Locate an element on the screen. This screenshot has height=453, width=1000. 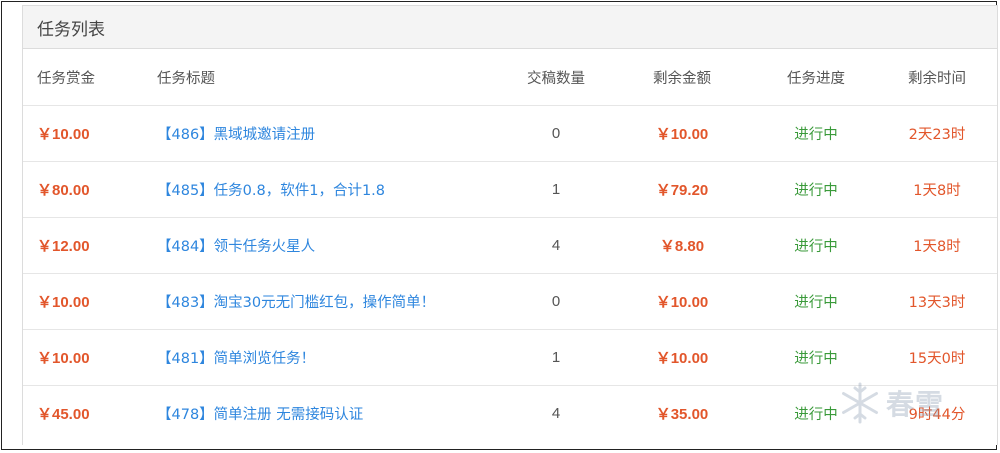
table-row: ￥10.00 【486】黑域城邀请注册 0 ￥10.00 进行中 2天23时 is located at coordinates (510, 134).